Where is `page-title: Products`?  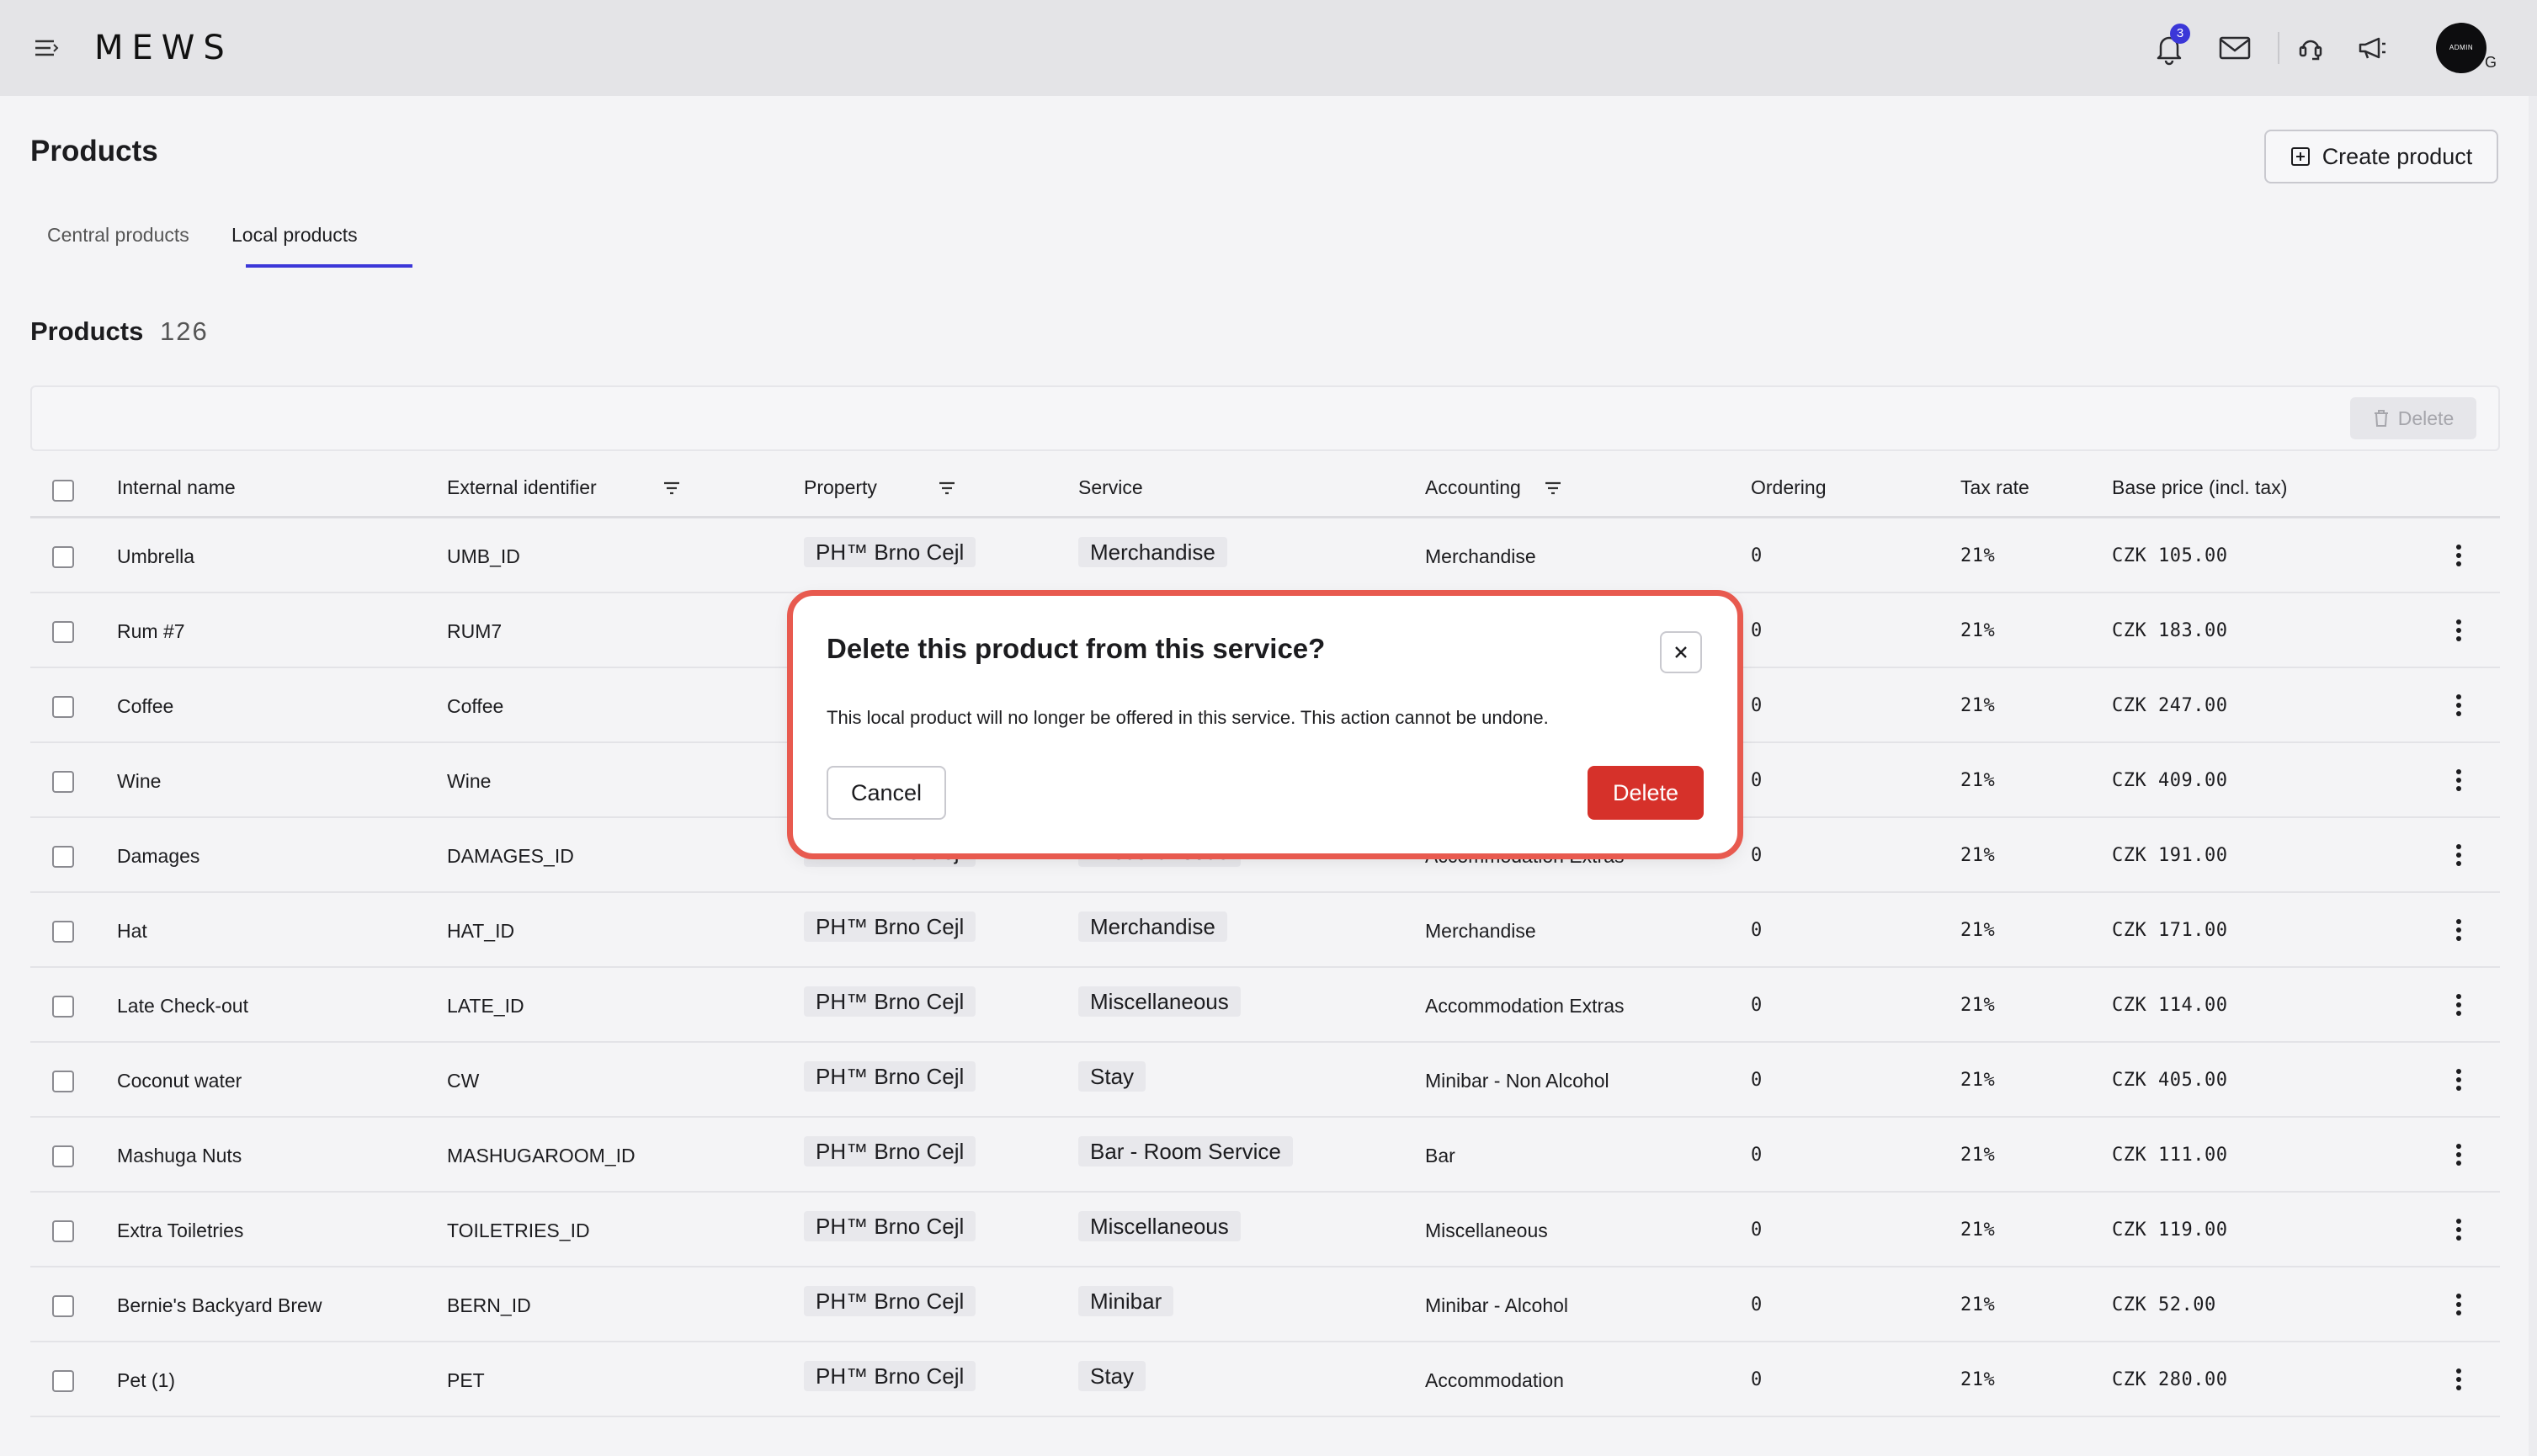 page-title: Products is located at coordinates (94, 151).